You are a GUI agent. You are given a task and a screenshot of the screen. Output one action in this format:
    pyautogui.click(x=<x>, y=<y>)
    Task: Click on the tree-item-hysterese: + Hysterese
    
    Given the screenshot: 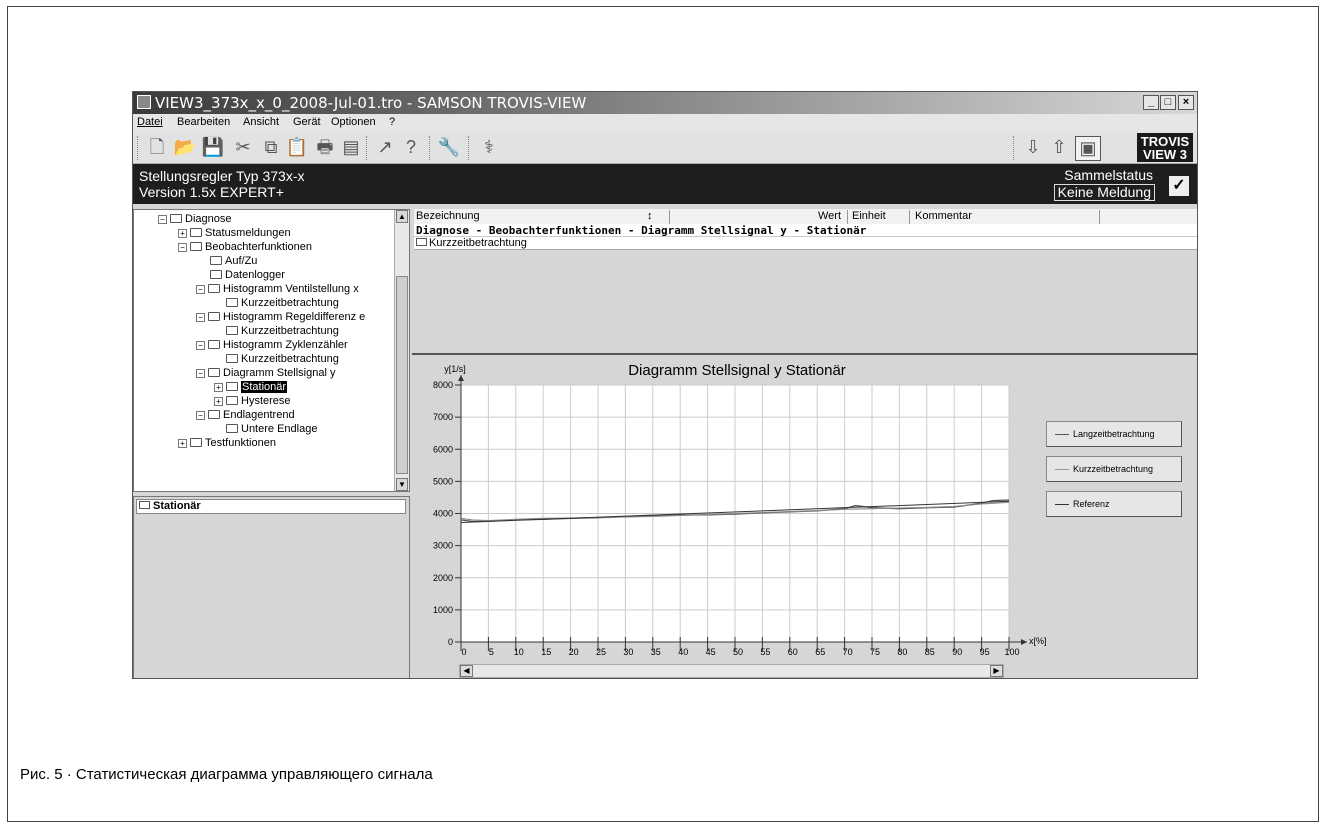 What is the action you would take?
    pyautogui.click(x=252, y=401)
    